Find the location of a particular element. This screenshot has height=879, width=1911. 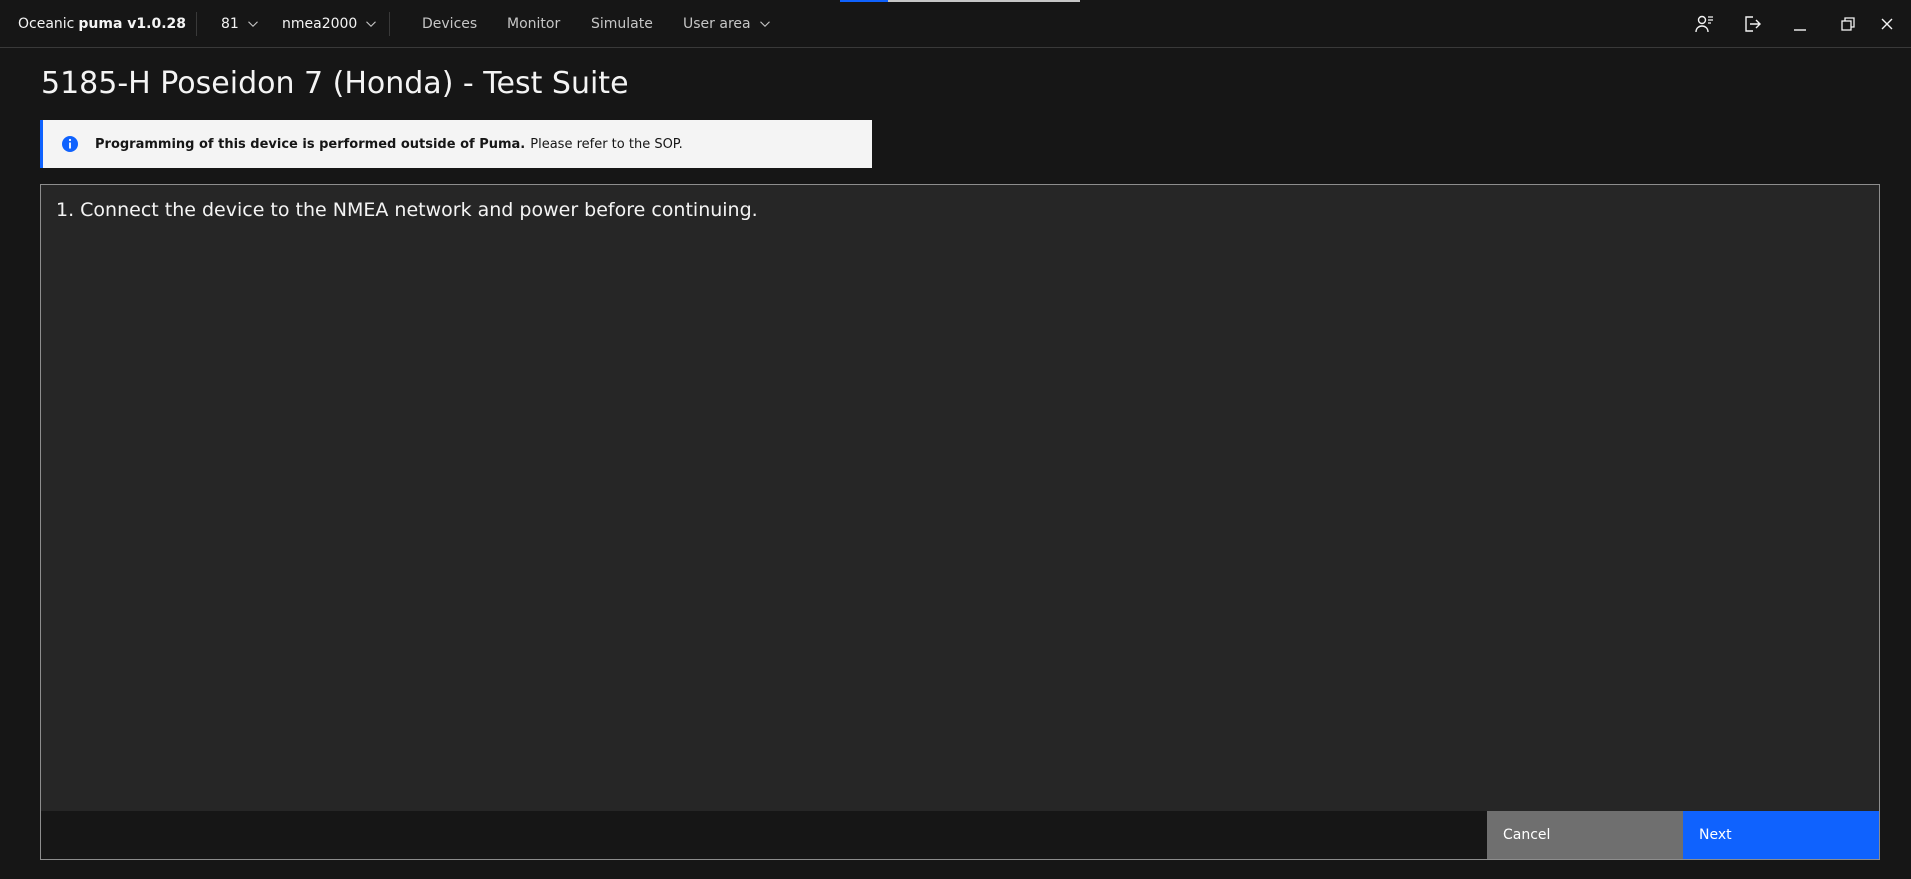

number-selector-value: 81 is located at coordinates (230, 24).